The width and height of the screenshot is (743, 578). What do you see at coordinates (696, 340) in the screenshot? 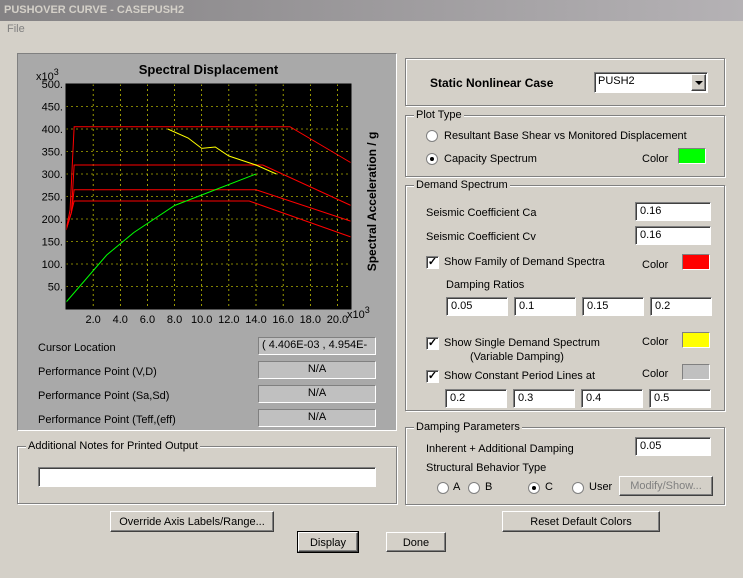
I see `single-color-swatch` at bounding box center [696, 340].